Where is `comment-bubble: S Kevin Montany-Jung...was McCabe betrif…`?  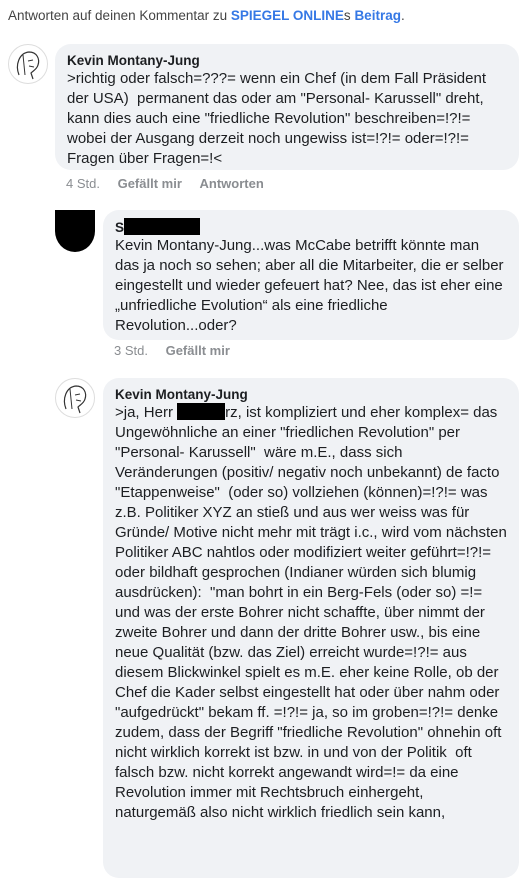 comment-bubble: S Kevin Montany-Jung...was McCabe betrif… is located at coordinates (311, 275).